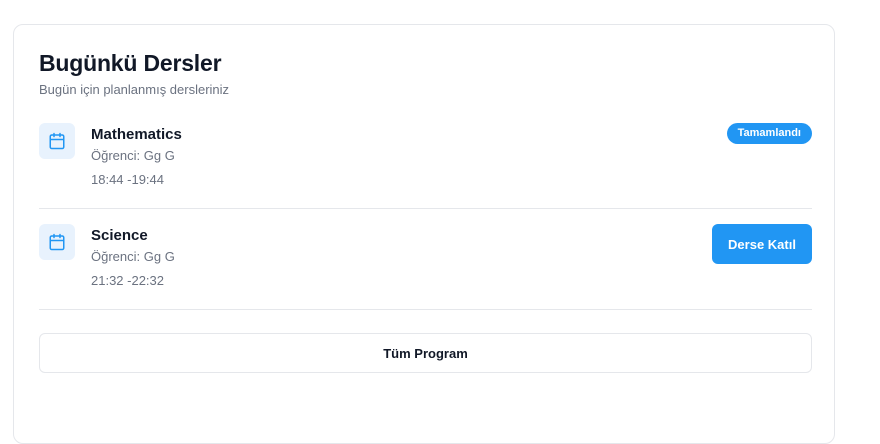 The image size is (880, 444). I want to click on lesson-title: Mathematics, so click(136, 134).